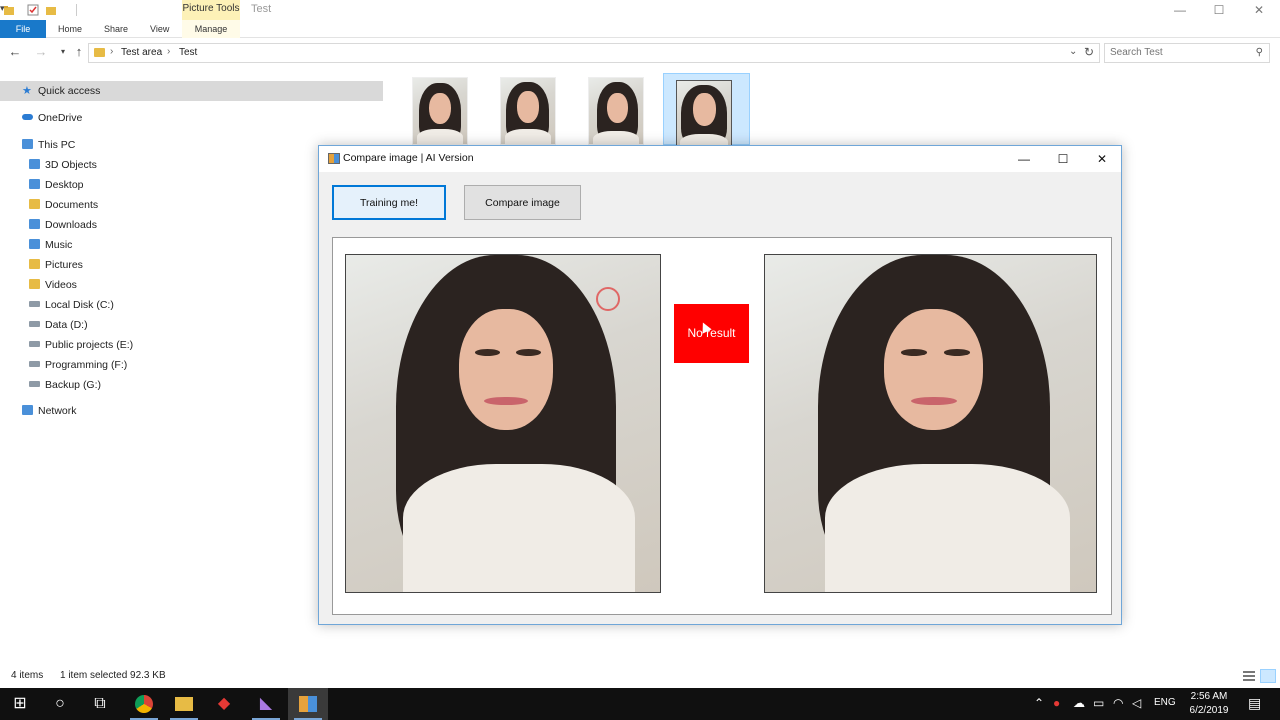  Describe the element at coordinates (34, 204) in the screenshot. I see `documents-icon` at that location.